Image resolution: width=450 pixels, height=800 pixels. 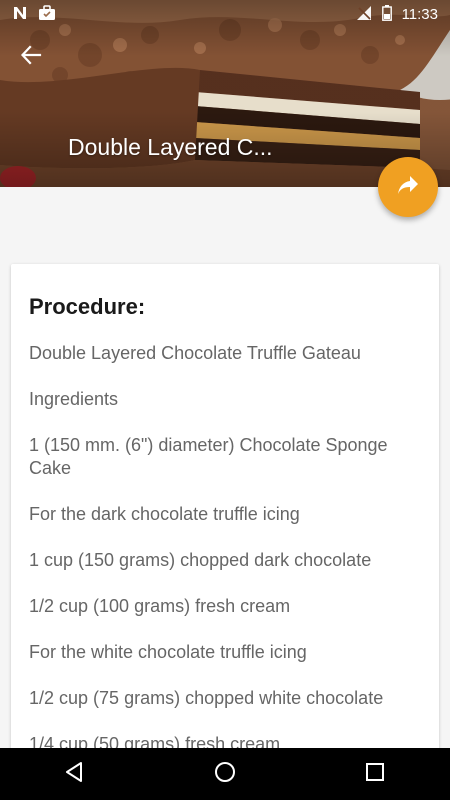 I want to click on arrow-left-icon, so click(x=31, y=57).